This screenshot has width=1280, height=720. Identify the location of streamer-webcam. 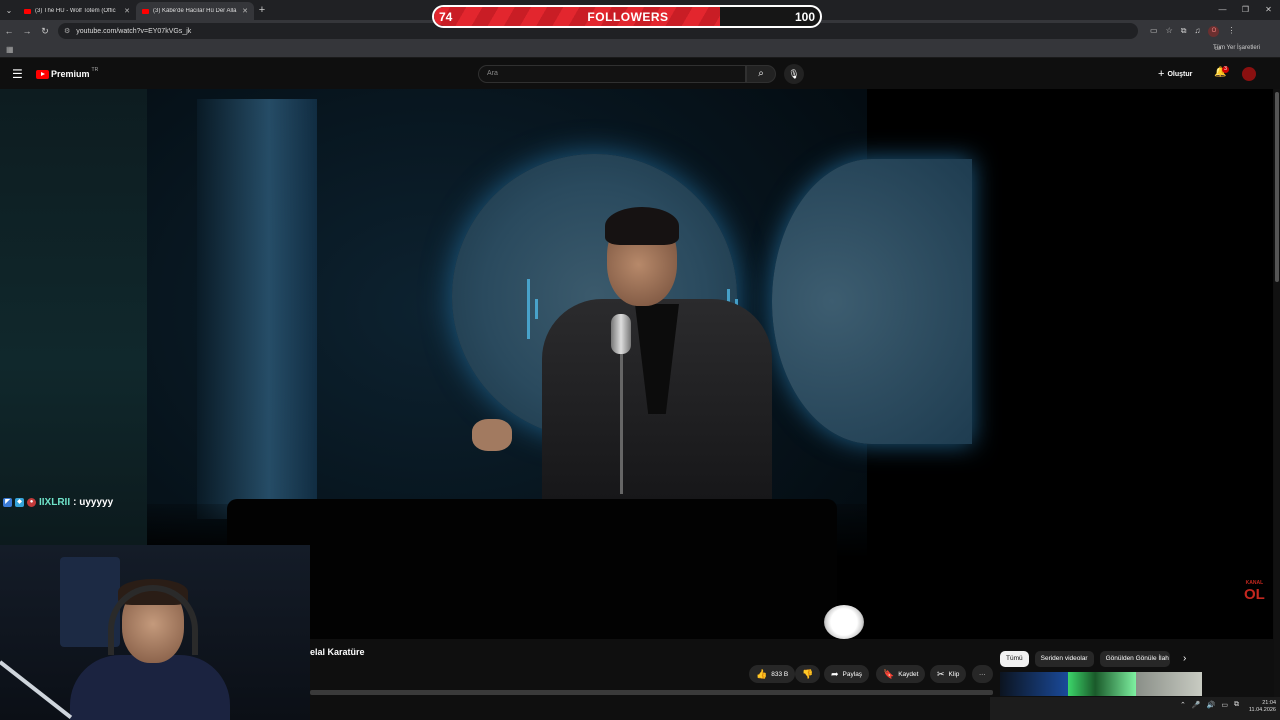
(155, 632).